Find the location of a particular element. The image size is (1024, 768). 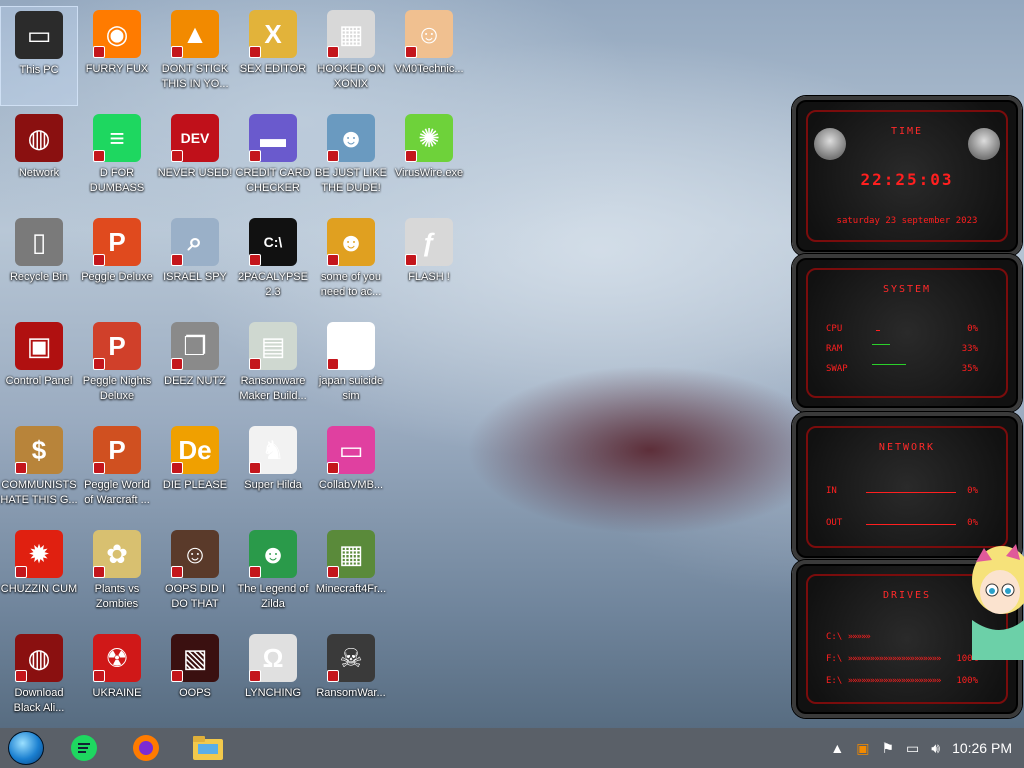

devcpp-icon: DEV is located at coordinates (195, 138).